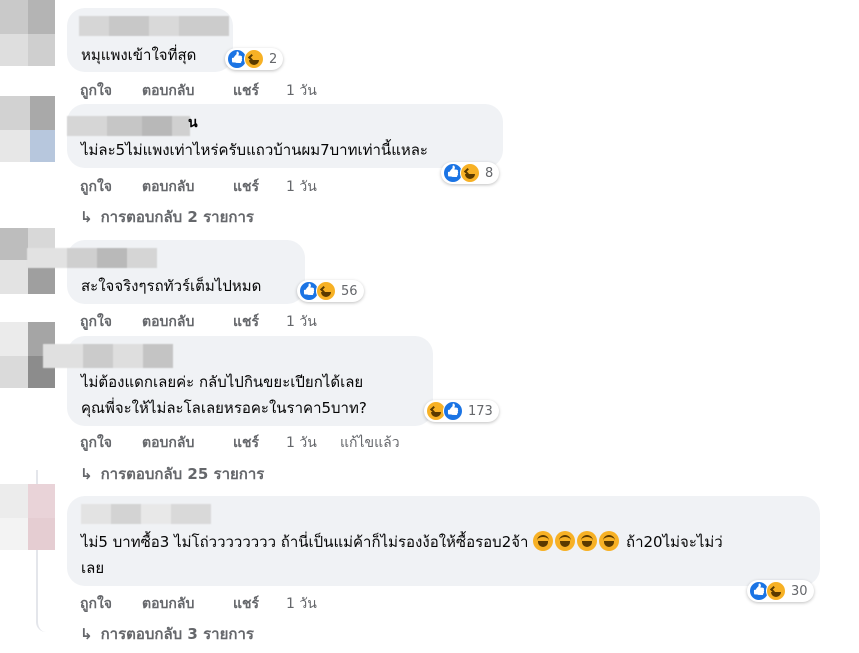  Describe the element at coordinates (150, 40) in the screenshot. I see `comment-bubble: หมุแพงเข้าใจที่สุด` at that location.